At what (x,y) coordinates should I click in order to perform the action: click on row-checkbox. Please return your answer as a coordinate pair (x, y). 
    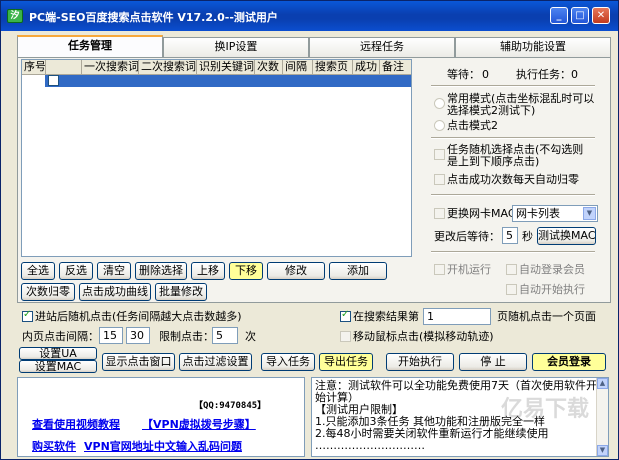
    Looking at the image, I should click on (53, 80).